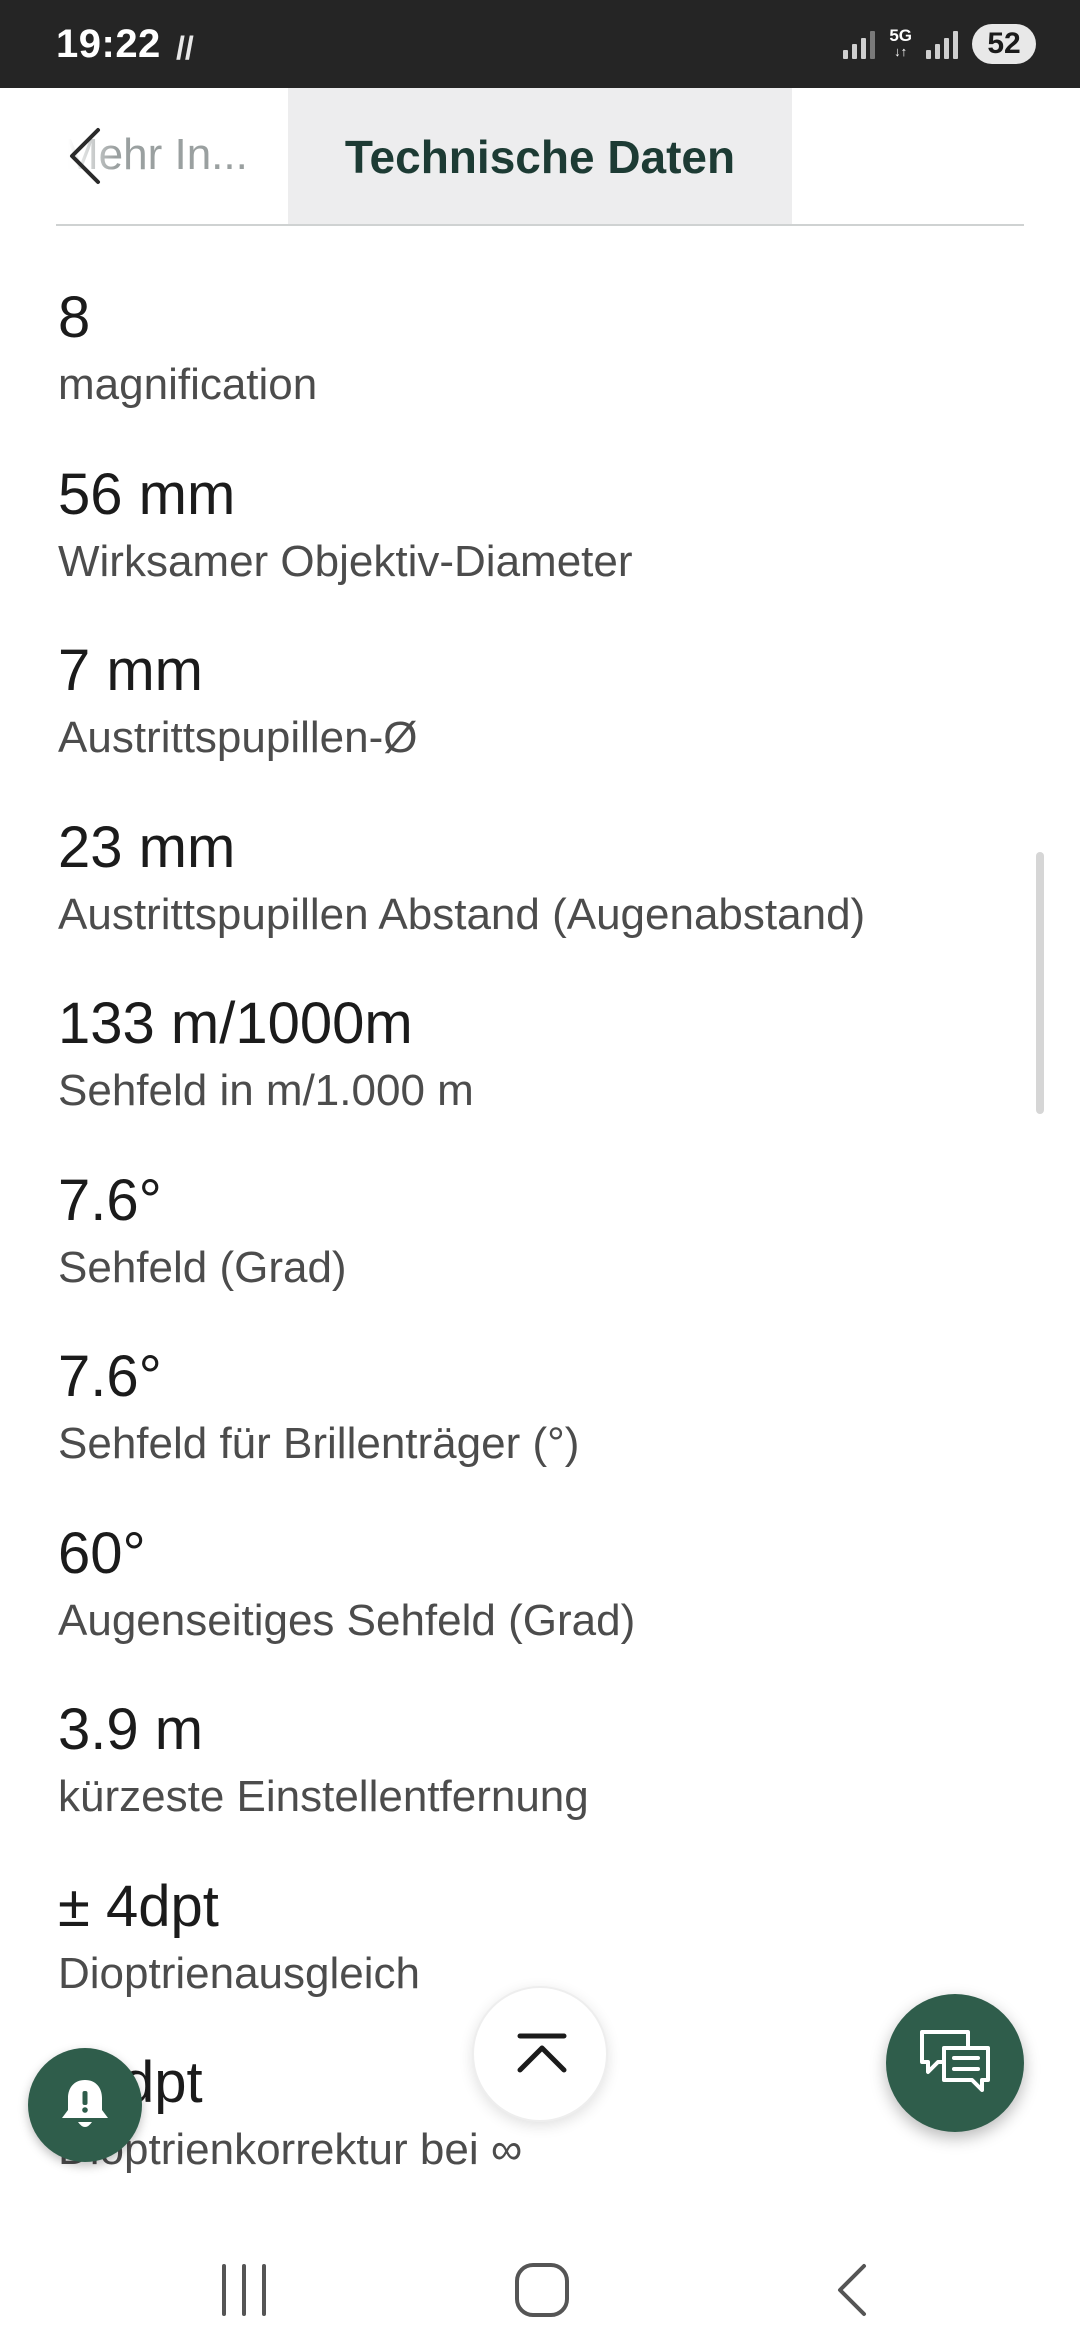  Describe the element at coordinates (188, 384) in the screenshot. I see `spec-label: magnification` at that location.